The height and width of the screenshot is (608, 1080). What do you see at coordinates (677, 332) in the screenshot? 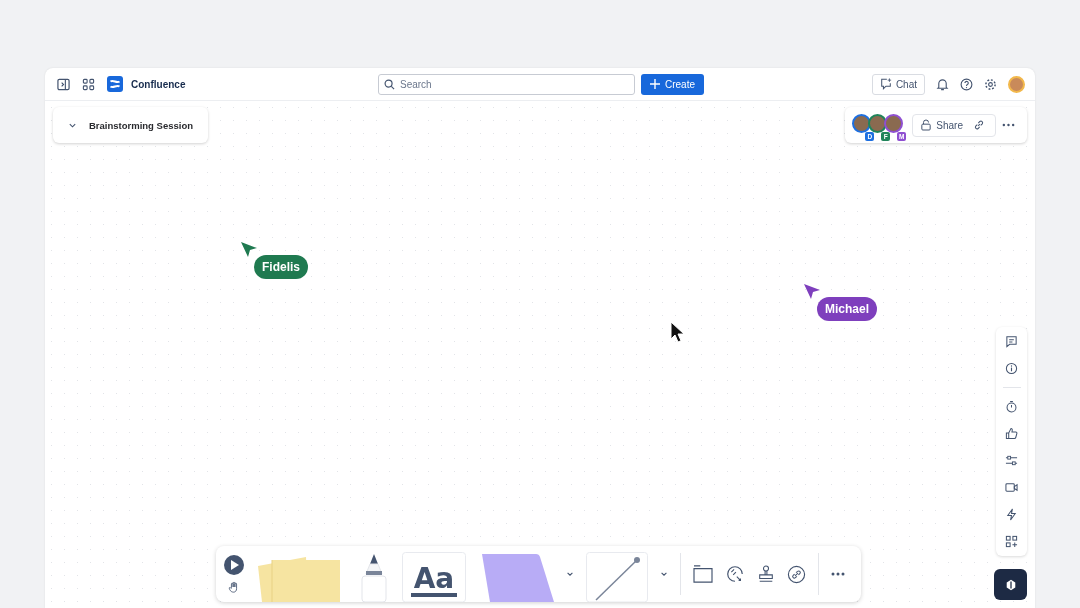
I see `mouse-pointer-icon` at bounding box center [677, 332].